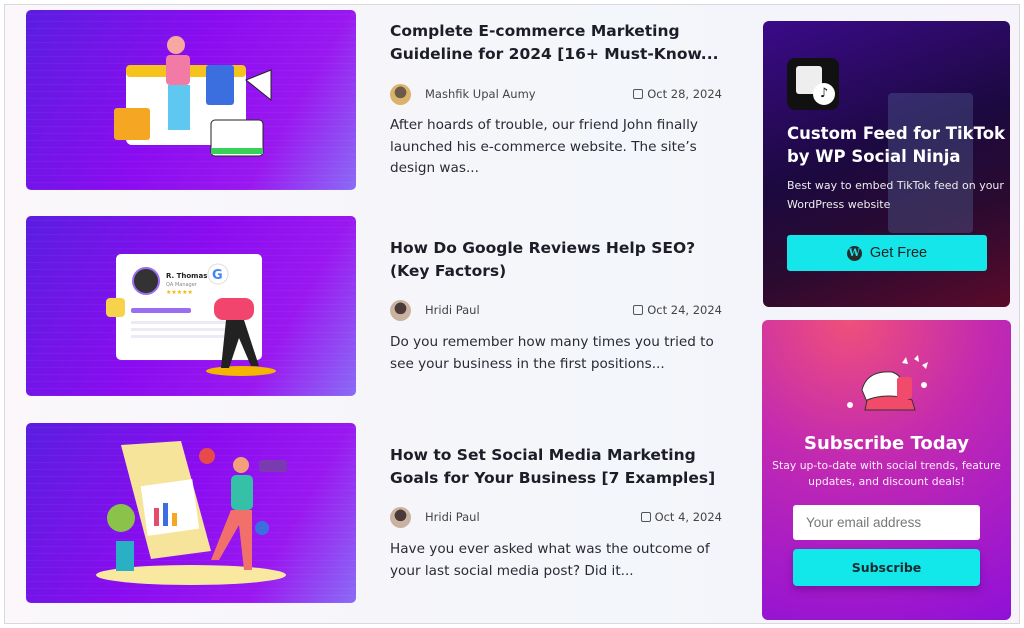 The width and height of the screenshot is (1024, 628). I want to click on tiktok-icon: ♪, so click(824, 94).